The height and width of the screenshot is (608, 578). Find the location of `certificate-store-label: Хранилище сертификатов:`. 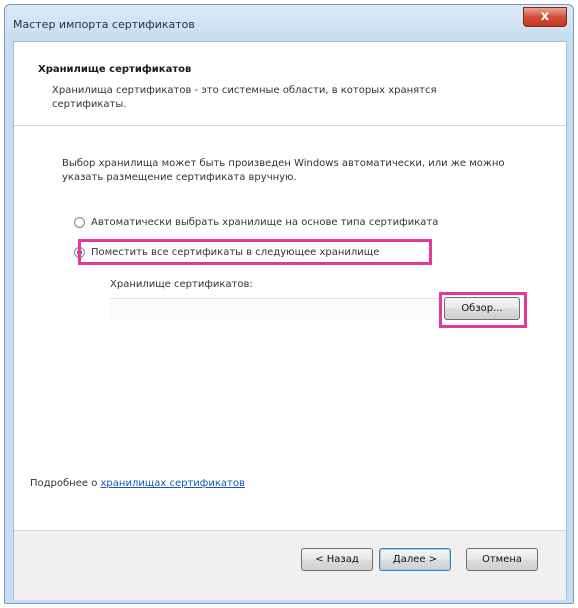

certificate-store-label: Хранилище сертификатов: is located at coordinates (181, 284).